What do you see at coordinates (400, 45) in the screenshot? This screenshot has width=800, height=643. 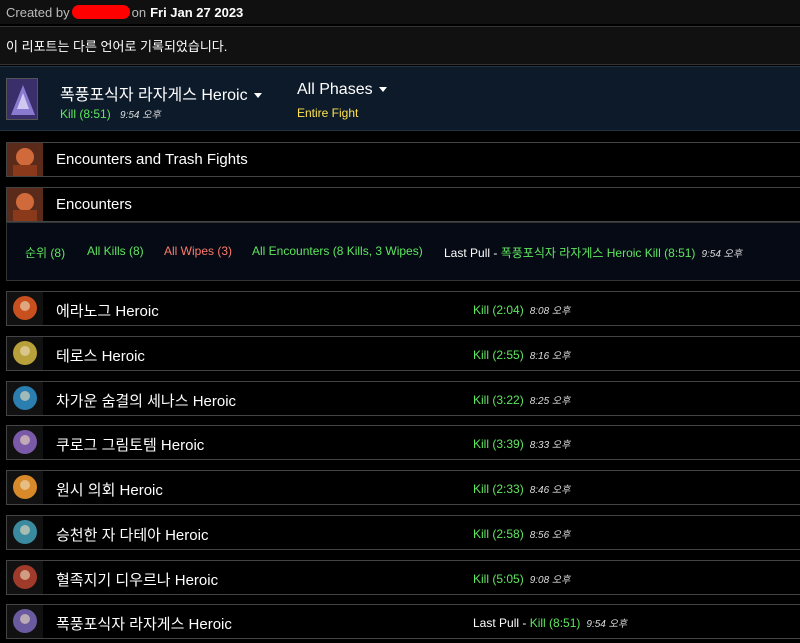 I see `language-notice: 이 리포트는 다른 언어로 기록되었습니다.` at bounding box center [400, 45].